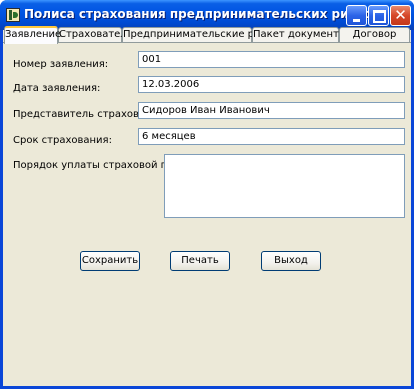 The width and height of the screenshot is (414, 389). Describe the element at coordinates (271, 110) in the screenshot. I see `insurer-representative-field: Сидоров Иван Иванович` at that location.